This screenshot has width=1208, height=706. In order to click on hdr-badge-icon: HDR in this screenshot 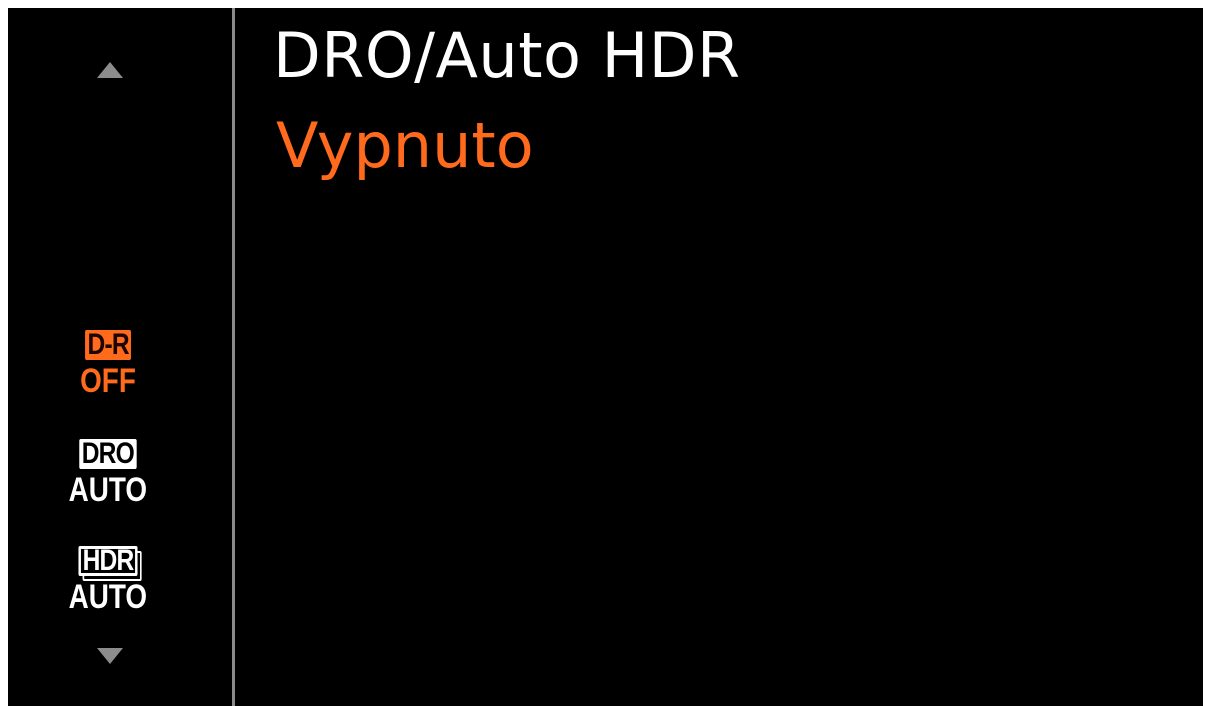, I will do `click(108, 561)`.